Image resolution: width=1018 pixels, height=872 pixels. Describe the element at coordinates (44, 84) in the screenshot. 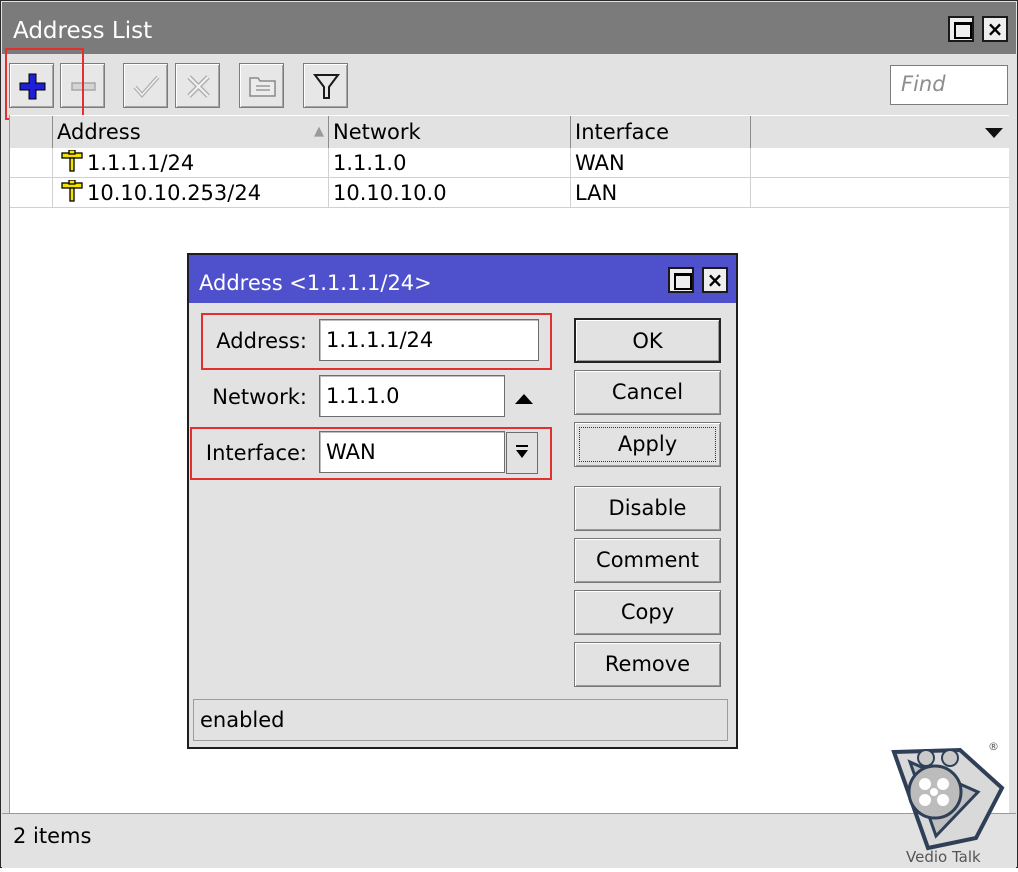

I see `highlight-add-button` at that location.